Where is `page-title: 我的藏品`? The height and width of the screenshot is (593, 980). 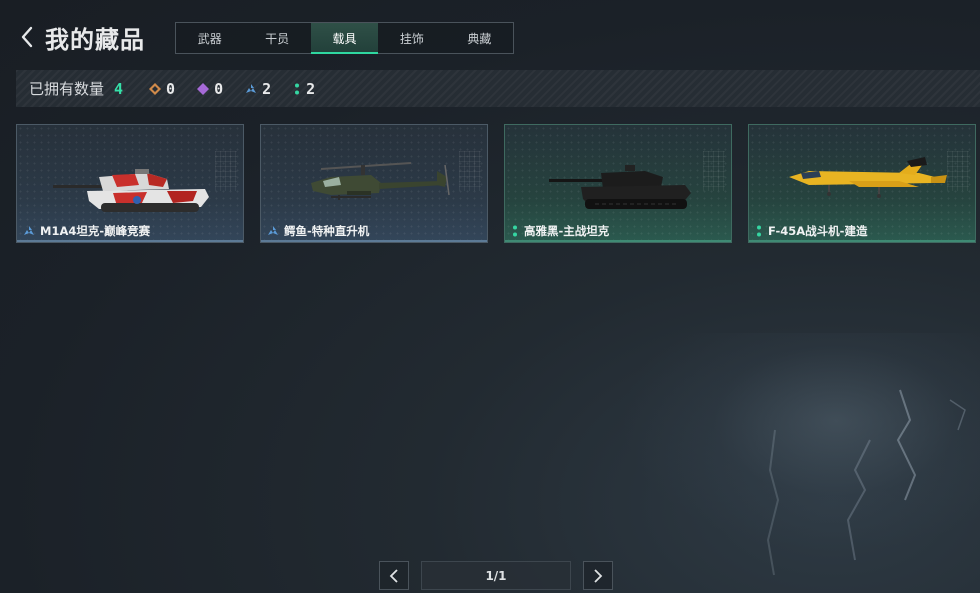 page-title: 我的藏品 is located at coordinates (95, 40).